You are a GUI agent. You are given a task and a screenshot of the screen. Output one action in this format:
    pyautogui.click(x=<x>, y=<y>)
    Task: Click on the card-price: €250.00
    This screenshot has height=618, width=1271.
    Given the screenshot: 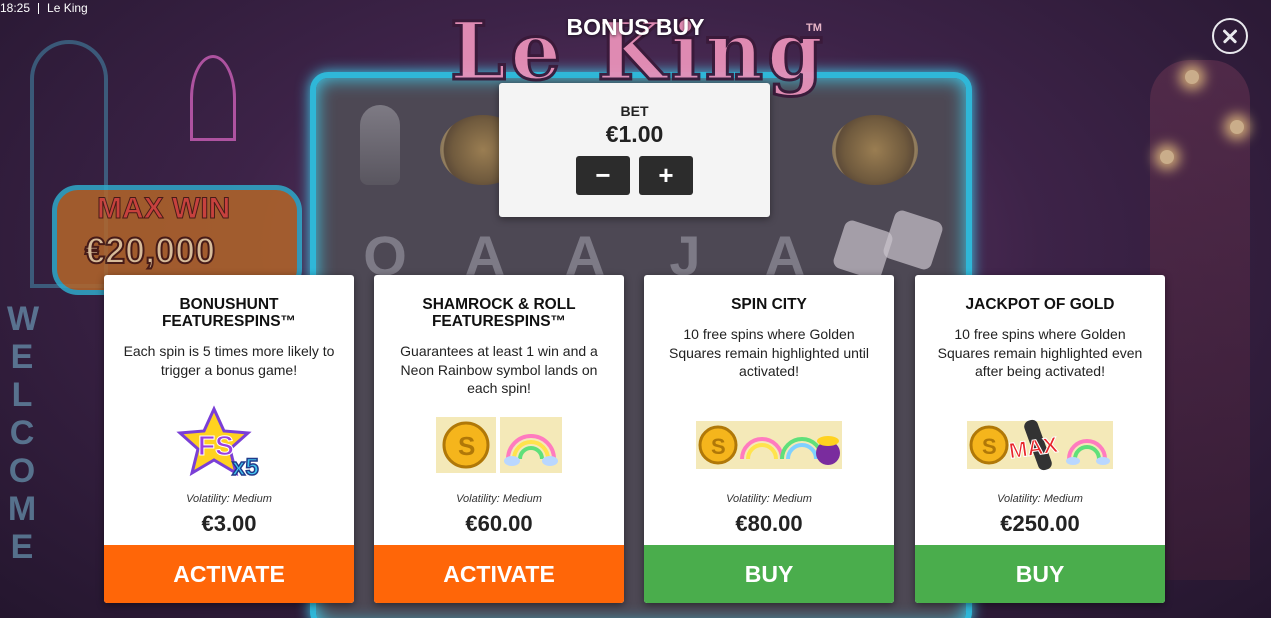 What is the action you would take?
    pyautogui.click(x=1040, y=523)
    